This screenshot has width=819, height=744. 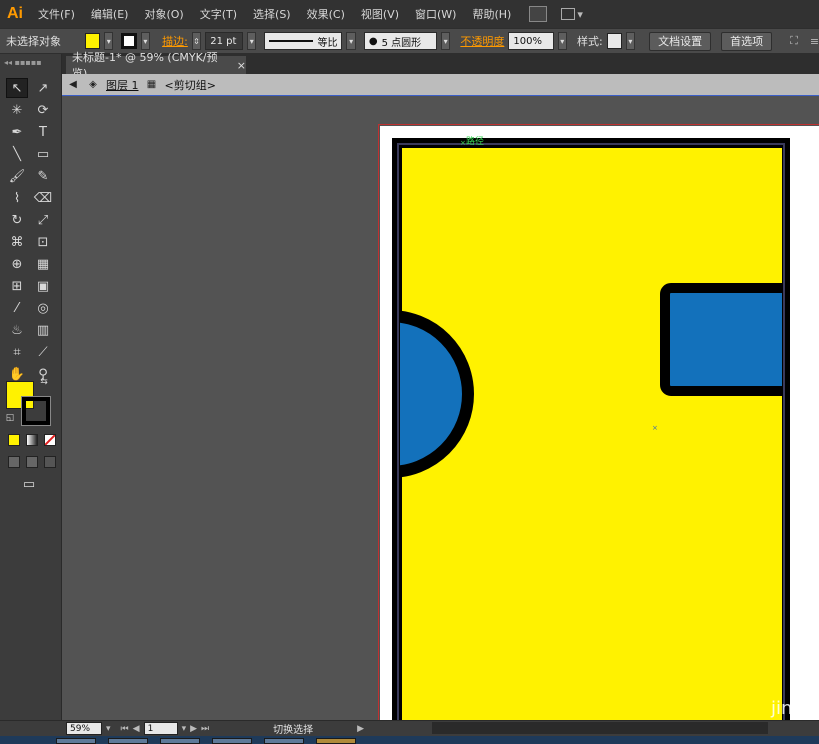 What do you see at coordinates (445, 41) in the screenshot?
I see `brush-dropdown: ▾` at bounding box center [445, 41].